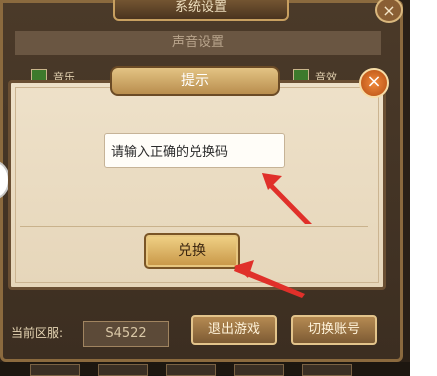 The image size is (437, 376). Describe the element at coordinates (201, 10) in the screenshot. I see `system-settings-title: 系统设置` at that location.